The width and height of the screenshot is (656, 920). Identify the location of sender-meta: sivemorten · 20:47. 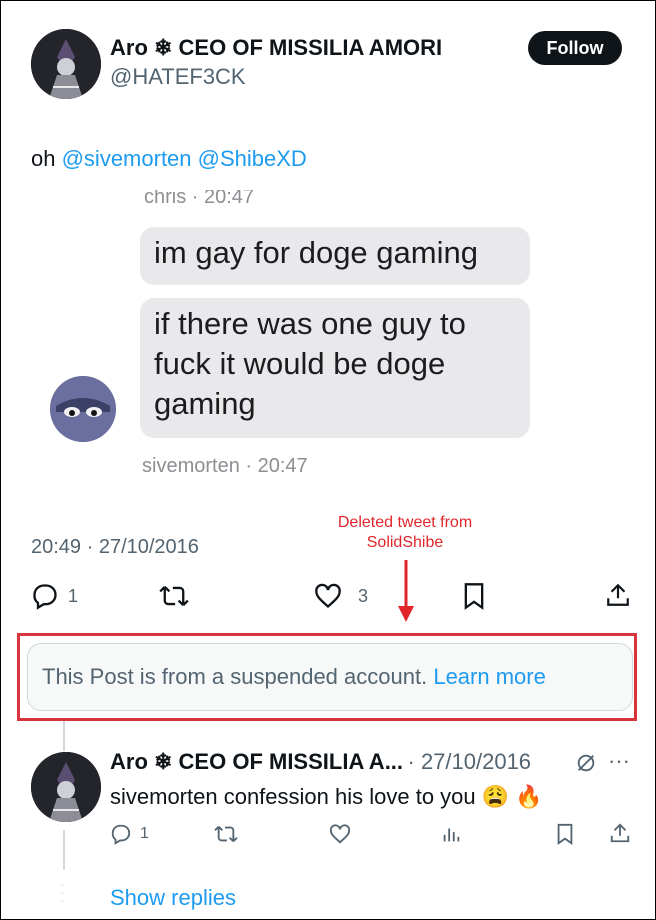
(225, 466).